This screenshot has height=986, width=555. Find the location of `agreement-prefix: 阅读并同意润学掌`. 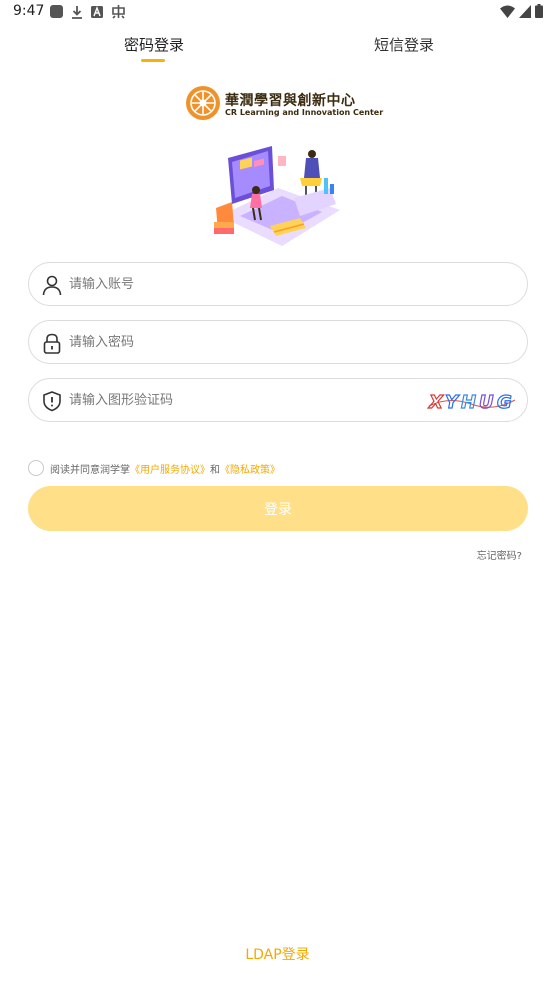

agreement-prefix: 阅读并同意润学掌 is located at coordinates (90, 470).